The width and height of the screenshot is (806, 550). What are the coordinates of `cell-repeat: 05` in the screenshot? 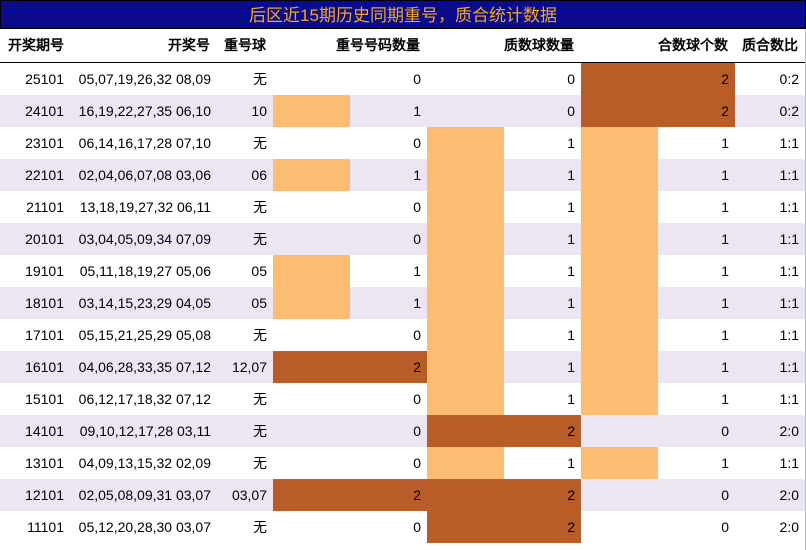 It's located at (259, 271).